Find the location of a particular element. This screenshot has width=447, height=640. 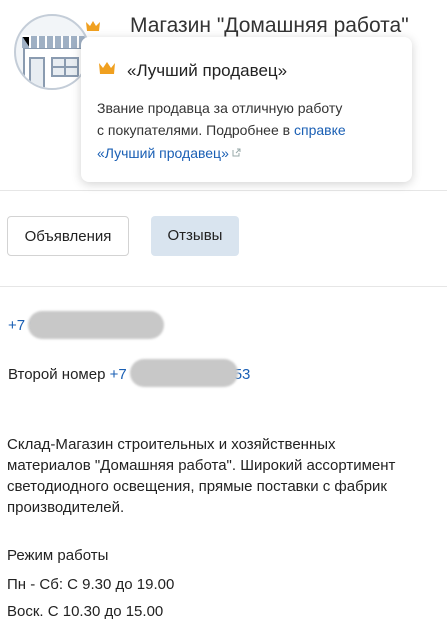

tooltip-title: «Лучший продавец» is located at coordinates (207, 70).